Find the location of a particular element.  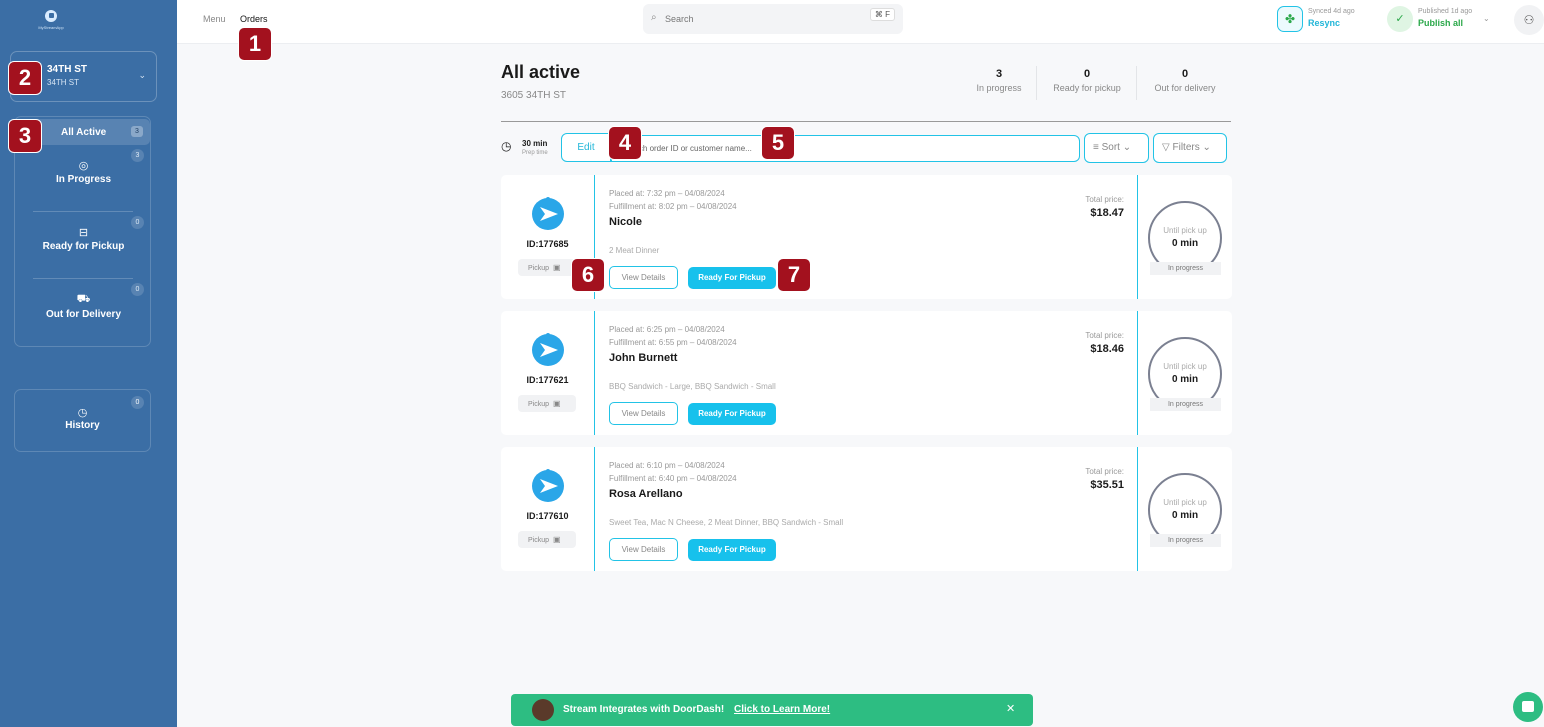

page-title: All active is located at coordinates (541, 72).